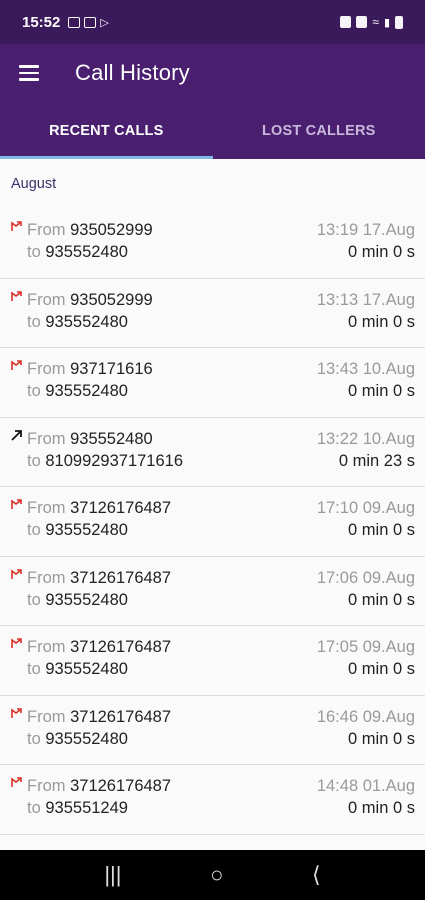 Image resolution: width=425 pixels, height=900 pixels. I want to click on tab-label: LOST CALLERS, so click(318, 130).